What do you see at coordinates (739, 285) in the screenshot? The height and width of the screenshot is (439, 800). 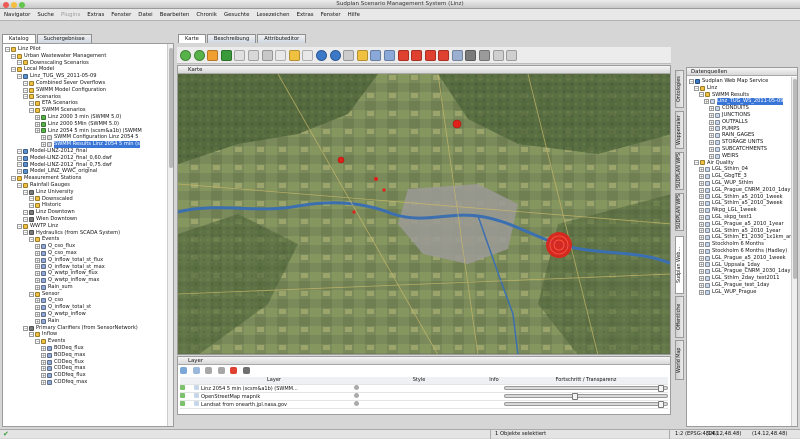 I see `tree-row: + LGL_Prague_test_1day` at bounding box center [739, 285].